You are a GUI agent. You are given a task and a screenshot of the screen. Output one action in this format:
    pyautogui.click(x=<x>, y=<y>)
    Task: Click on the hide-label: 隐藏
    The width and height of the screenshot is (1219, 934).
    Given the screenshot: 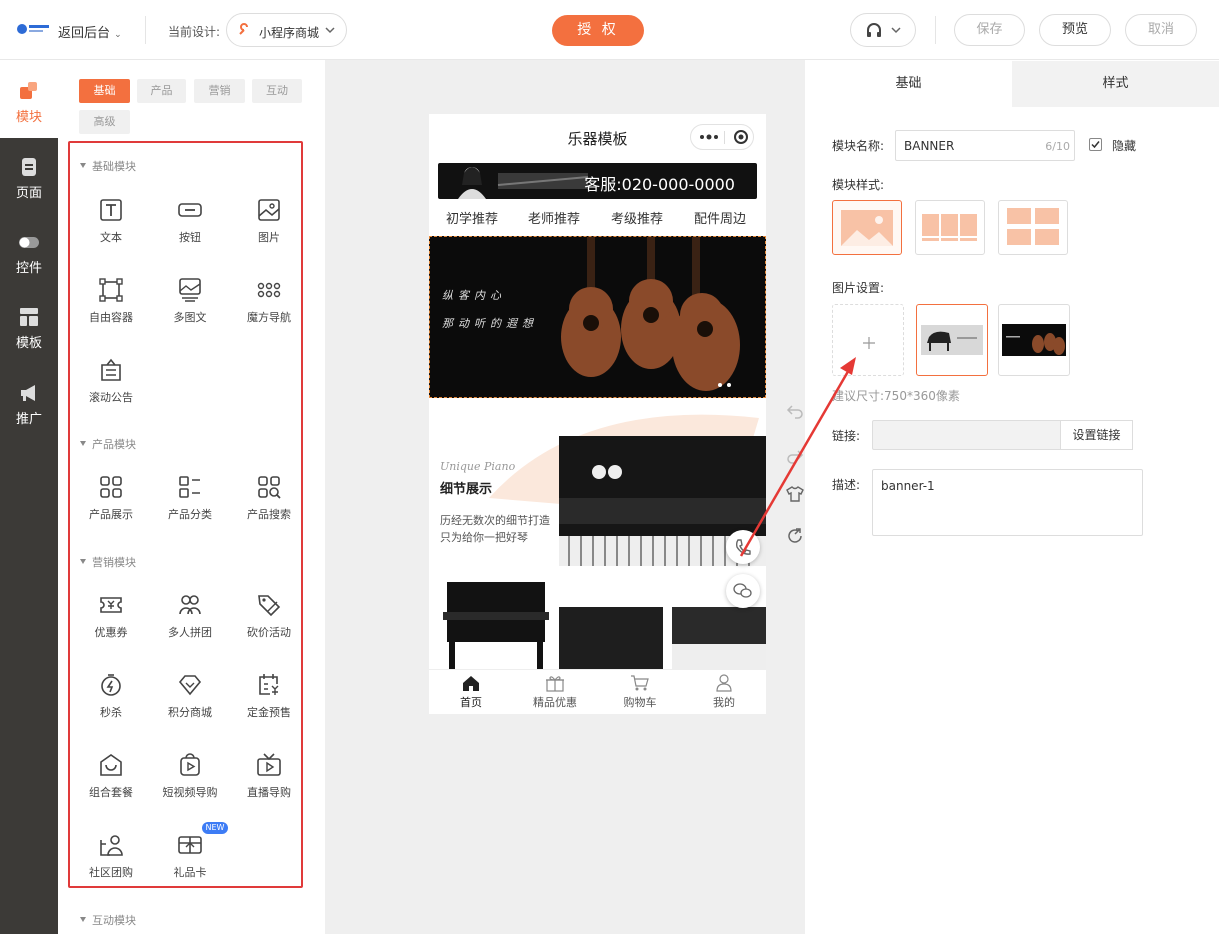 What is the action you would take?
    pyautogui.click(x=1124, y=146)
    